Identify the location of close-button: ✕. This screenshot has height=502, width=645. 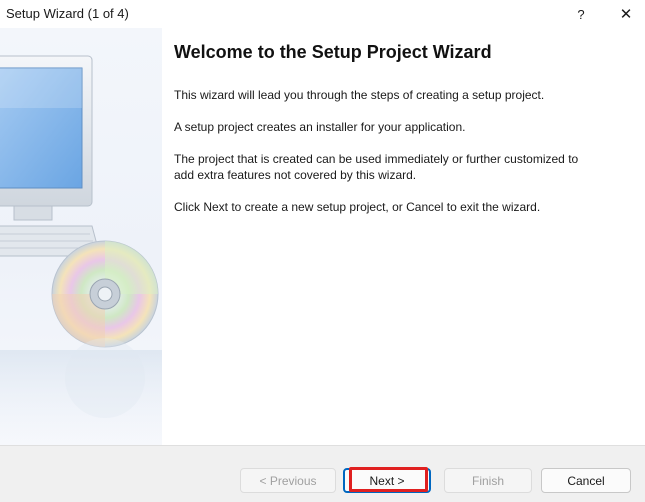
(626, 14).